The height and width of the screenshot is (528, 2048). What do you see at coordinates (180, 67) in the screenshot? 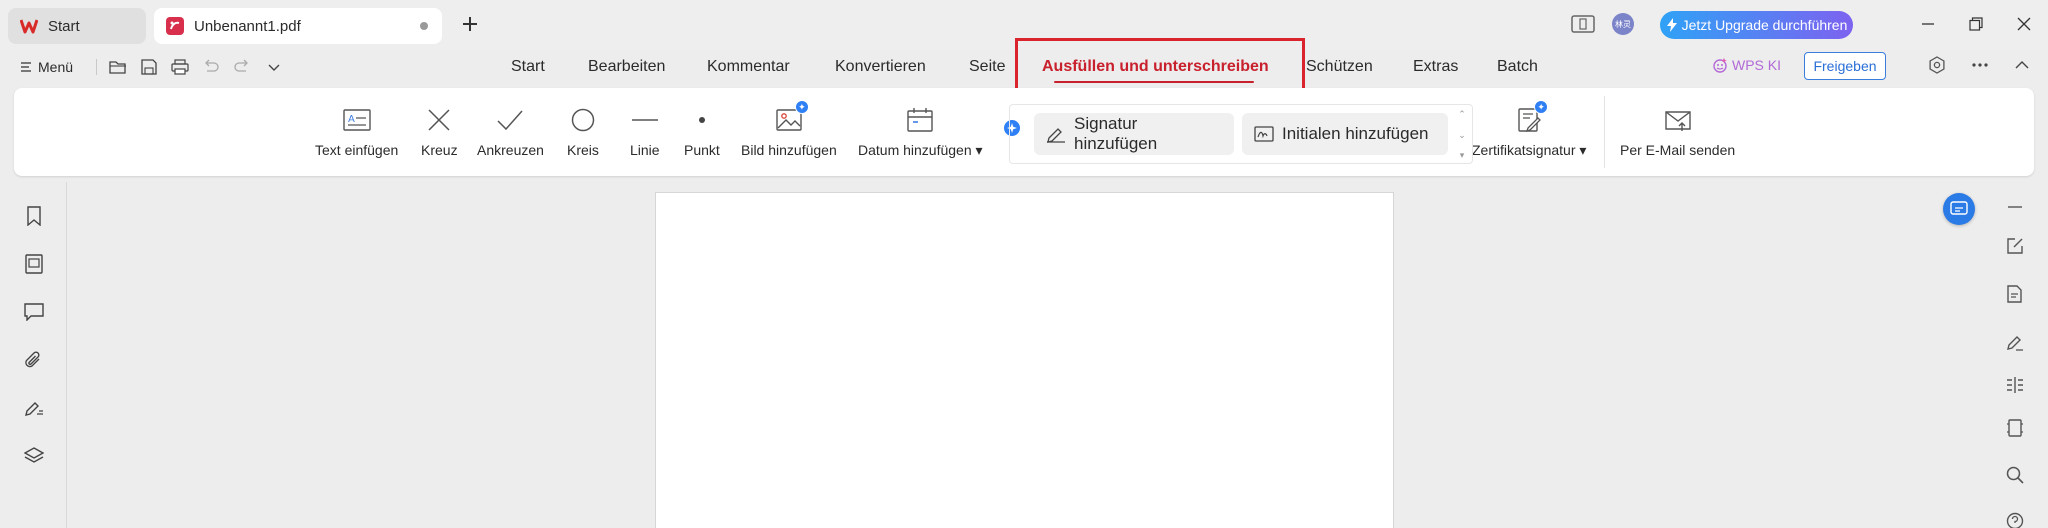
I see `print-icon` at bounding box center [180, 67].